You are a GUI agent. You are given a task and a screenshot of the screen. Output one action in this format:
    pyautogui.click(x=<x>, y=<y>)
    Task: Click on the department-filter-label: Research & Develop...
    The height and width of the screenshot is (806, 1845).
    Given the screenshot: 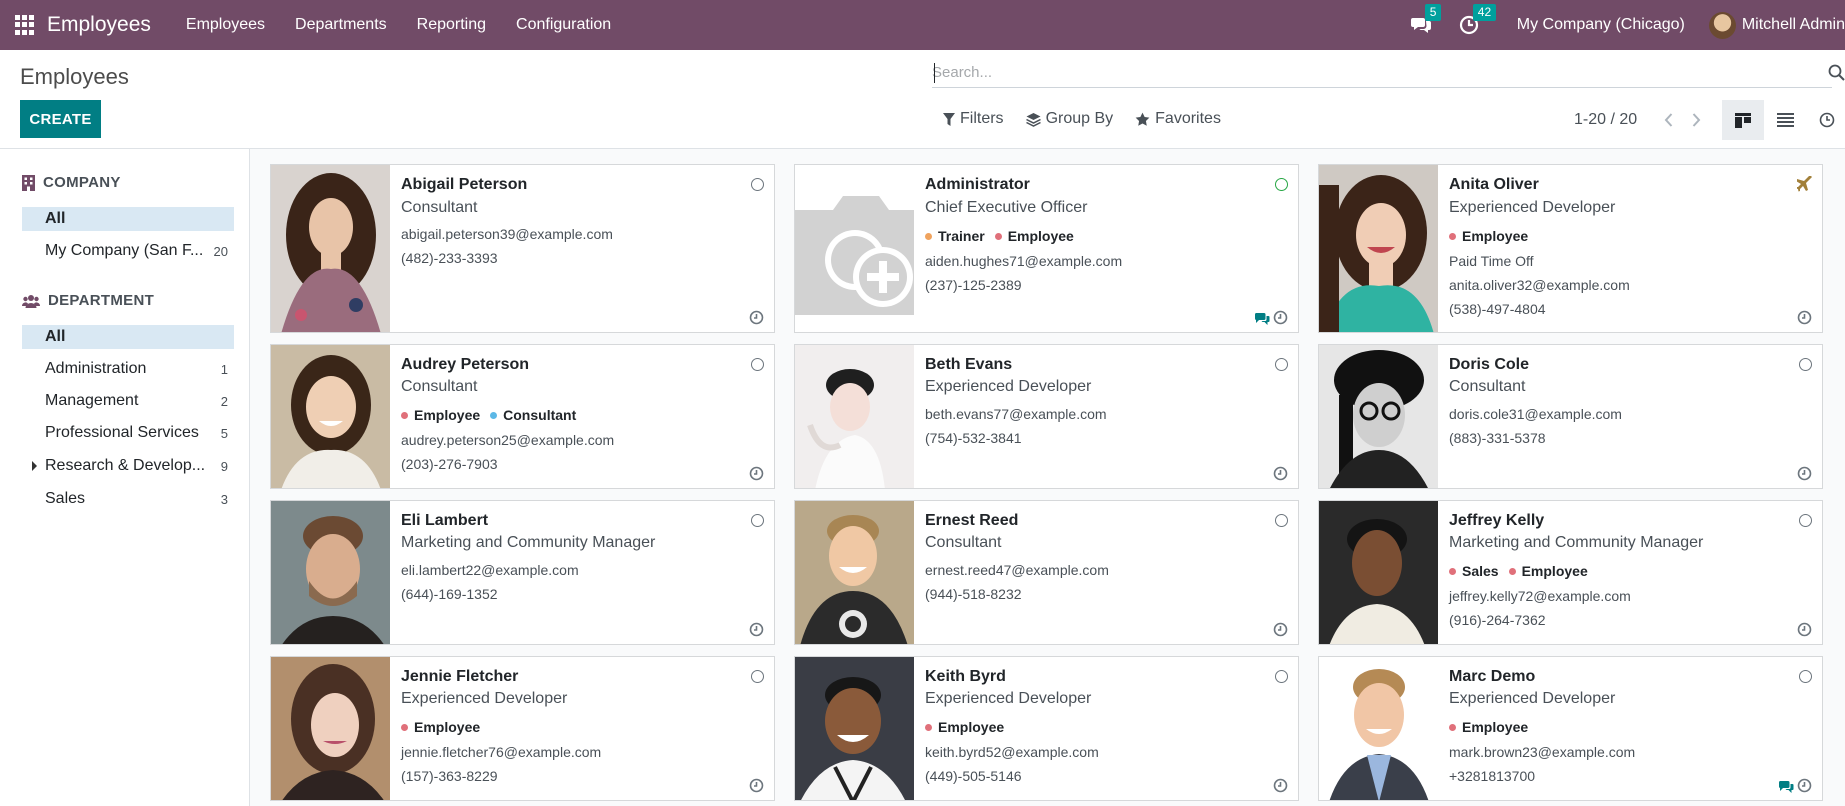 What is the action you would take?
    pyautogui.click(x=125, y=465)
    